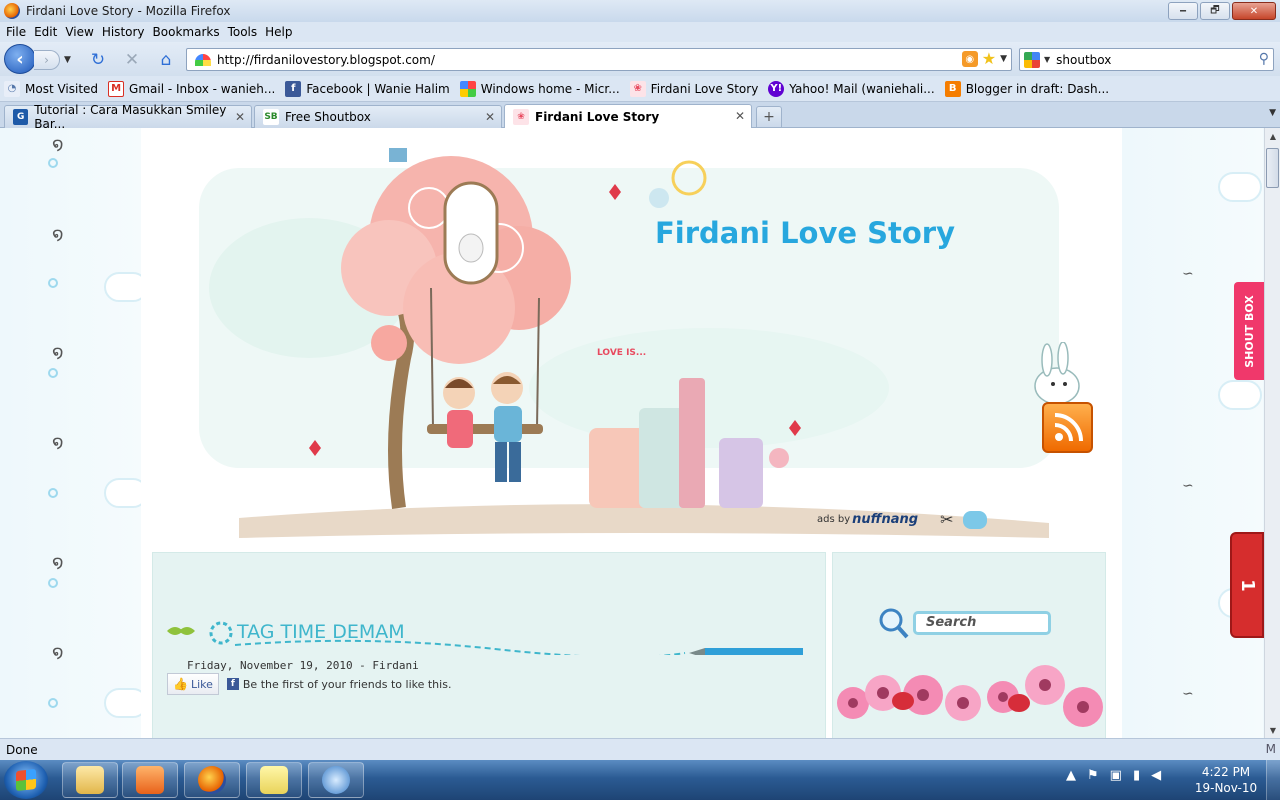  I want to click on forward-button: ›, so click(47, 60).